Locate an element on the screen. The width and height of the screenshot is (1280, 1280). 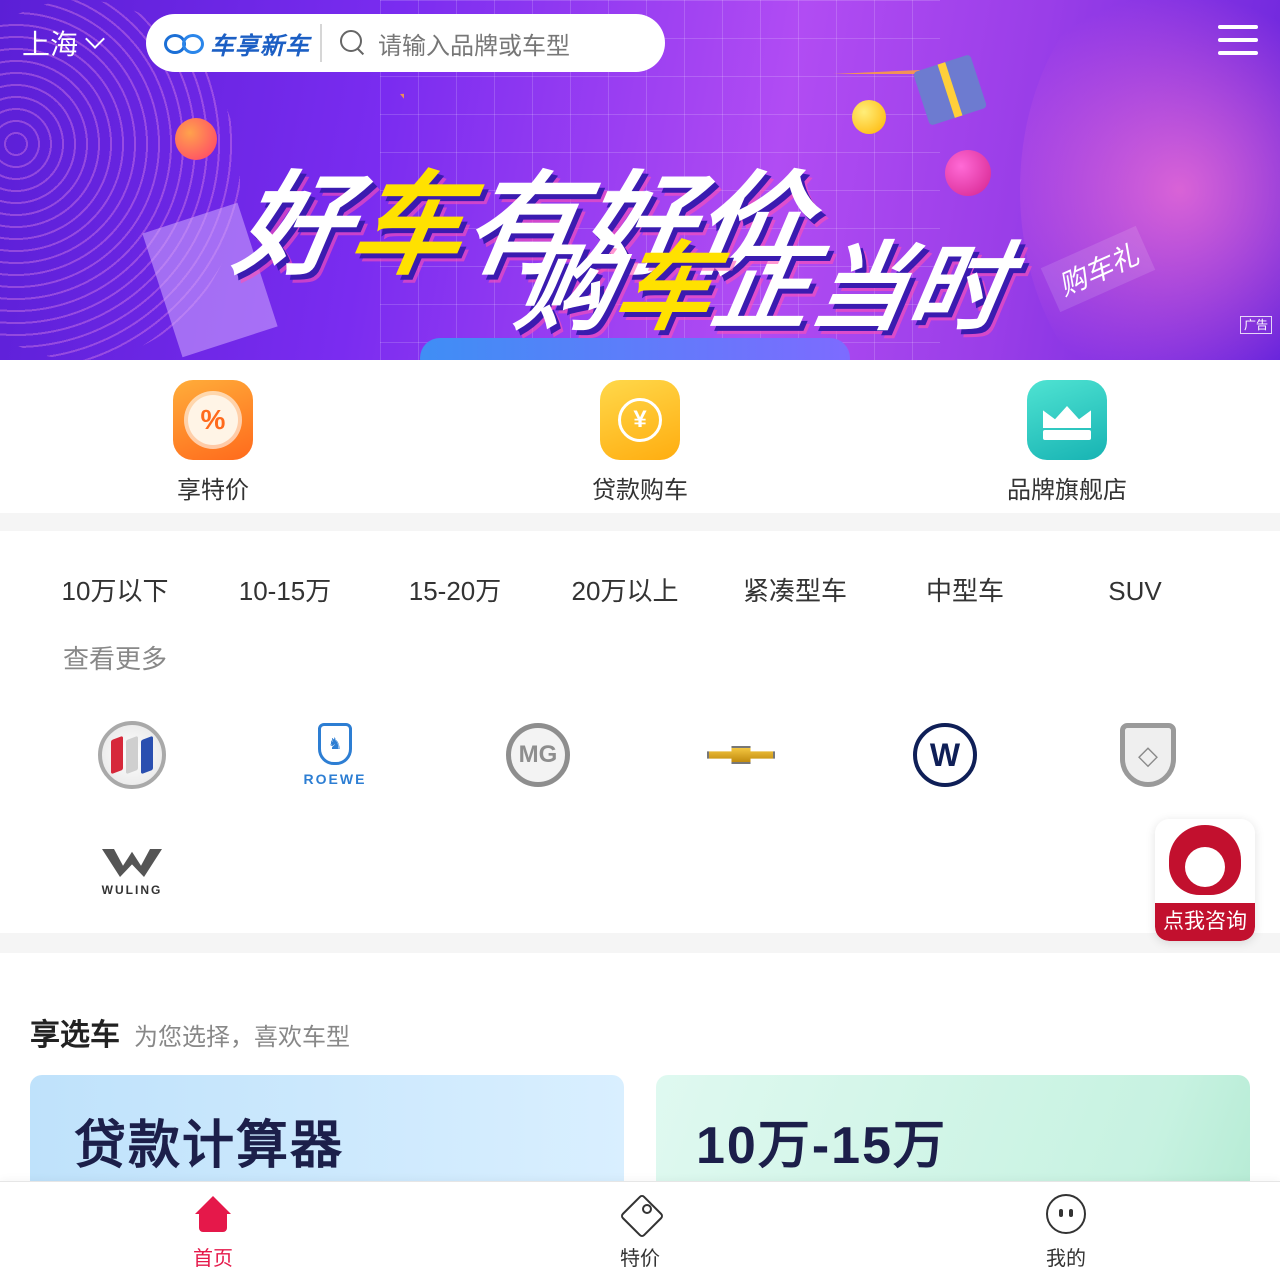
search-divider is located at coordinates (321, 43).